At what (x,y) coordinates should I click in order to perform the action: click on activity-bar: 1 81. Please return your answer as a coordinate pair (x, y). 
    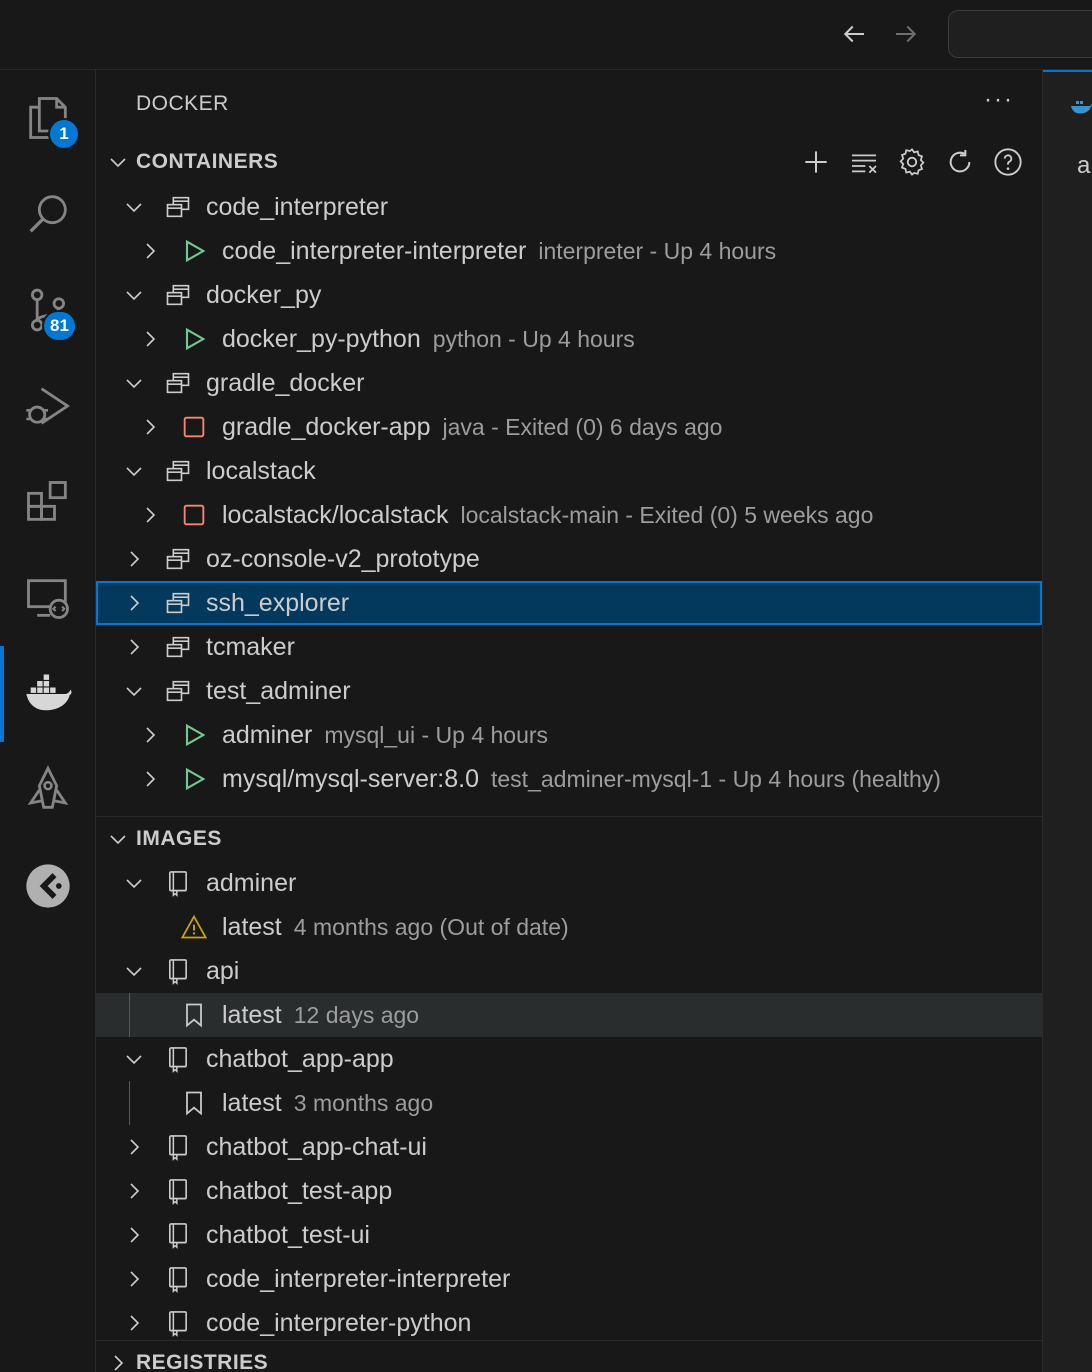
    Looking at the image, I should click on (48, 721).